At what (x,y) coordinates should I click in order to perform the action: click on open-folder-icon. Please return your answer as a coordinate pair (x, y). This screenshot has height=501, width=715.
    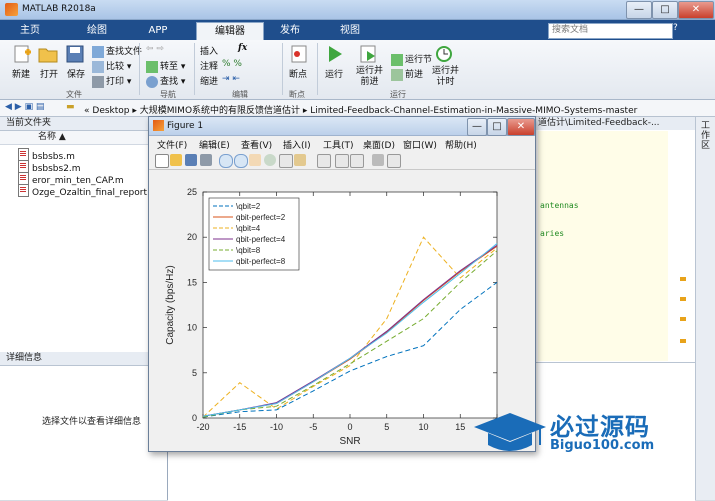
    Looking at the image, I should click on (48, 54).